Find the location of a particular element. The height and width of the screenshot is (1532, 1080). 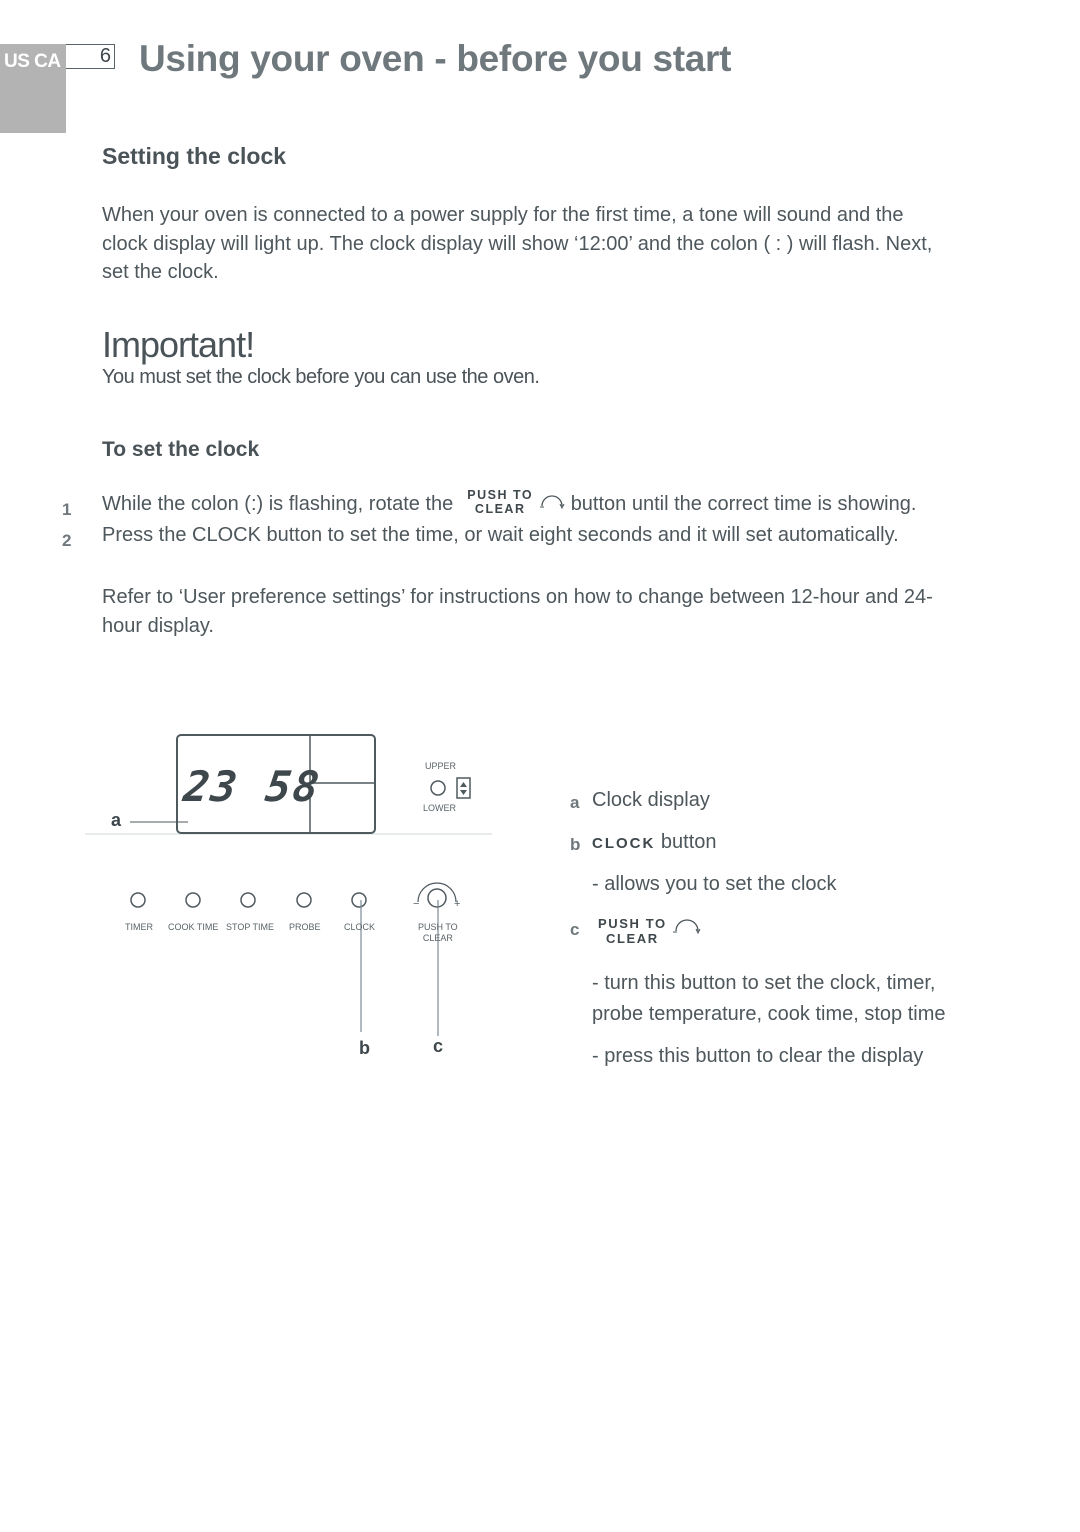

important-title: Important! is located at coordinates (178, 344).